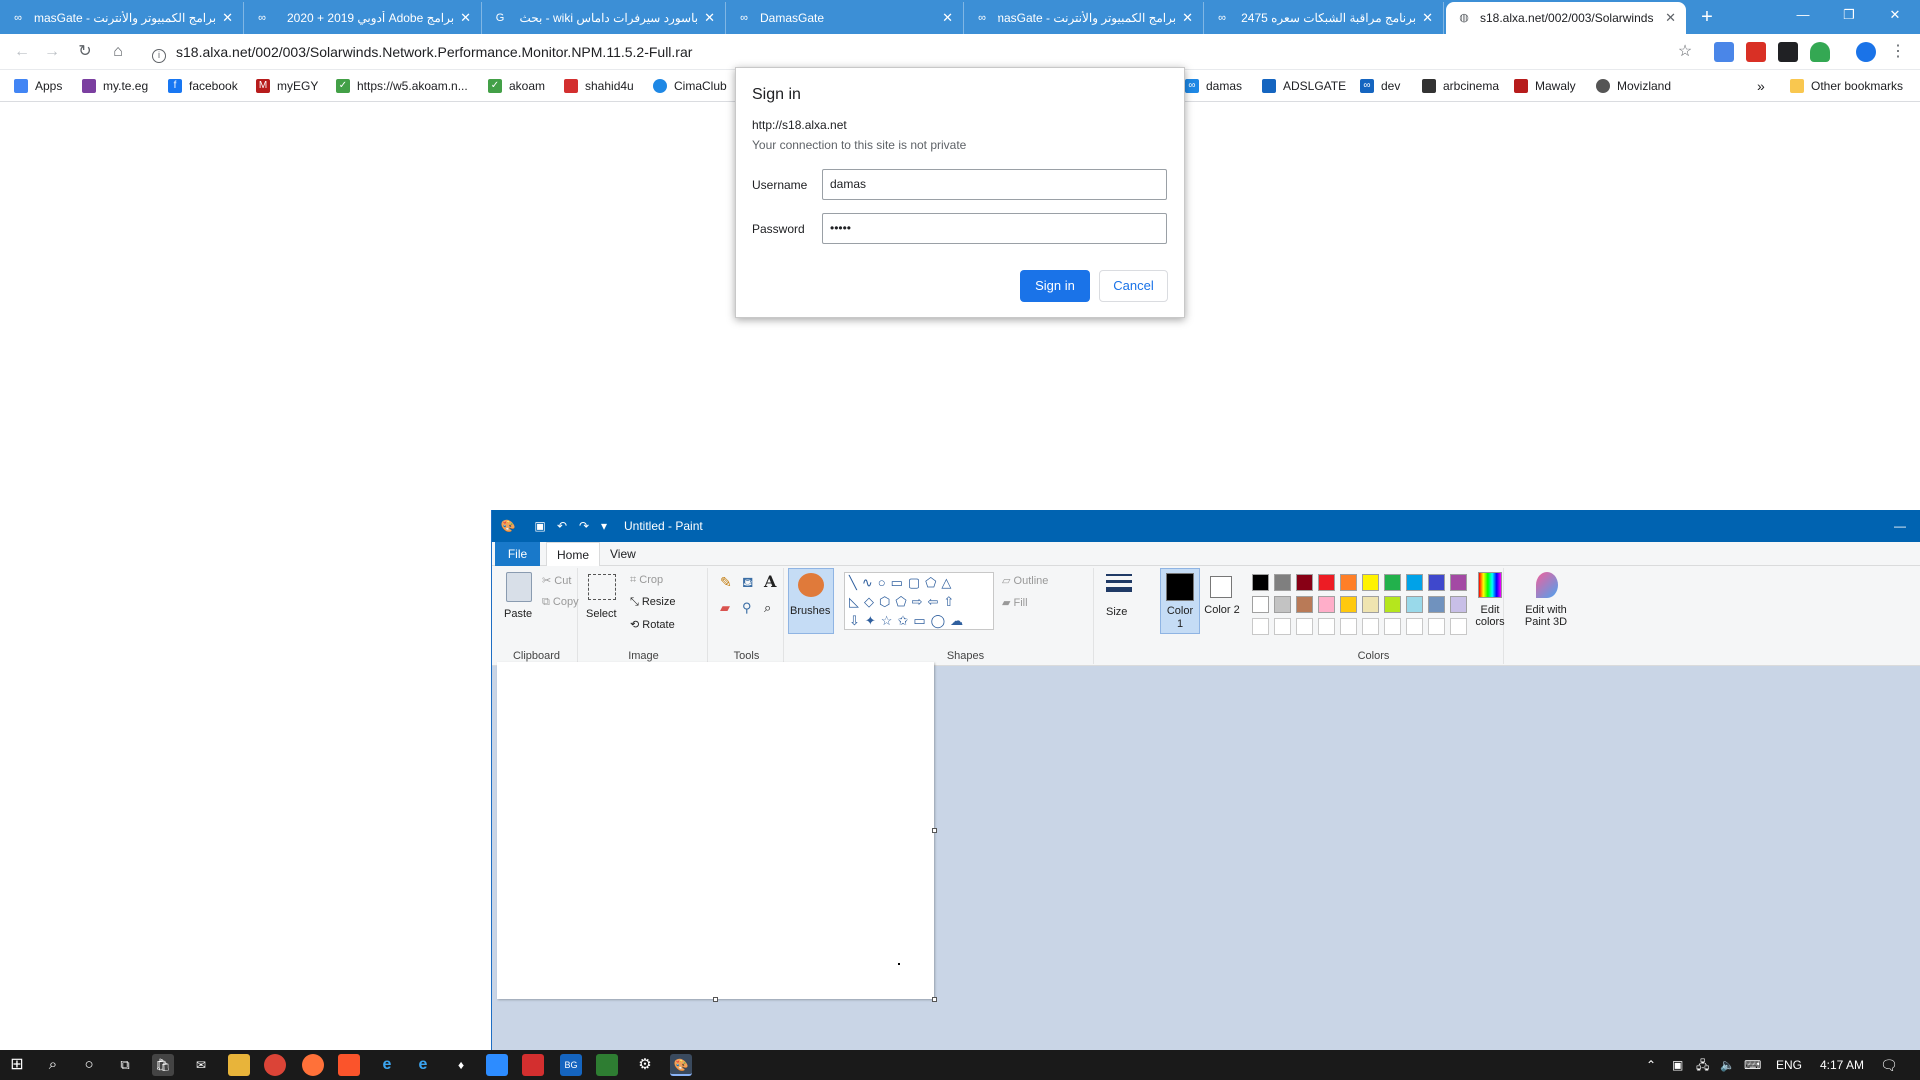 The height and width of the screenshot is (1080, 1920). What do you see at coordinates (1546, 601) in the screenshot?
I see `edit-with-paint3d-button: Edit with Paint 3D` at bounding box center [1546, 601].